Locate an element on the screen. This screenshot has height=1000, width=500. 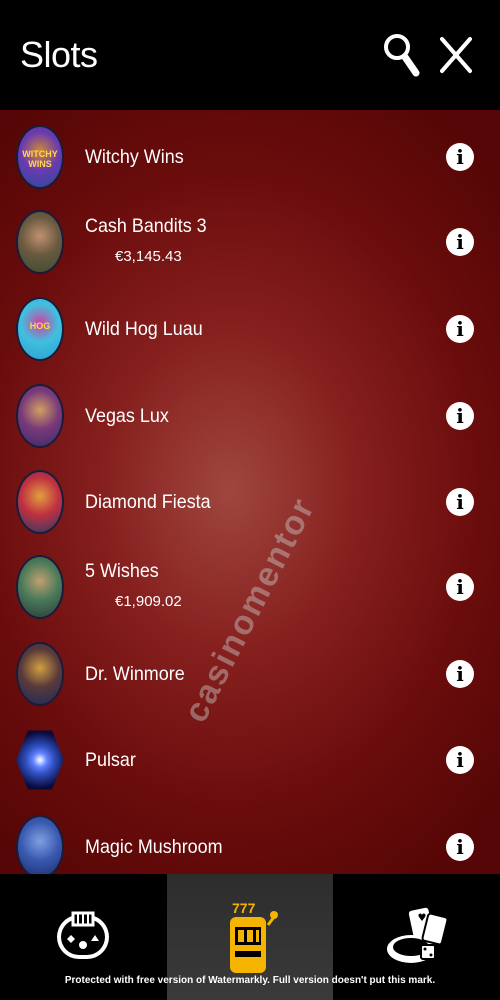
game-name: Vegas Lux is located at coordinates (127, 416).